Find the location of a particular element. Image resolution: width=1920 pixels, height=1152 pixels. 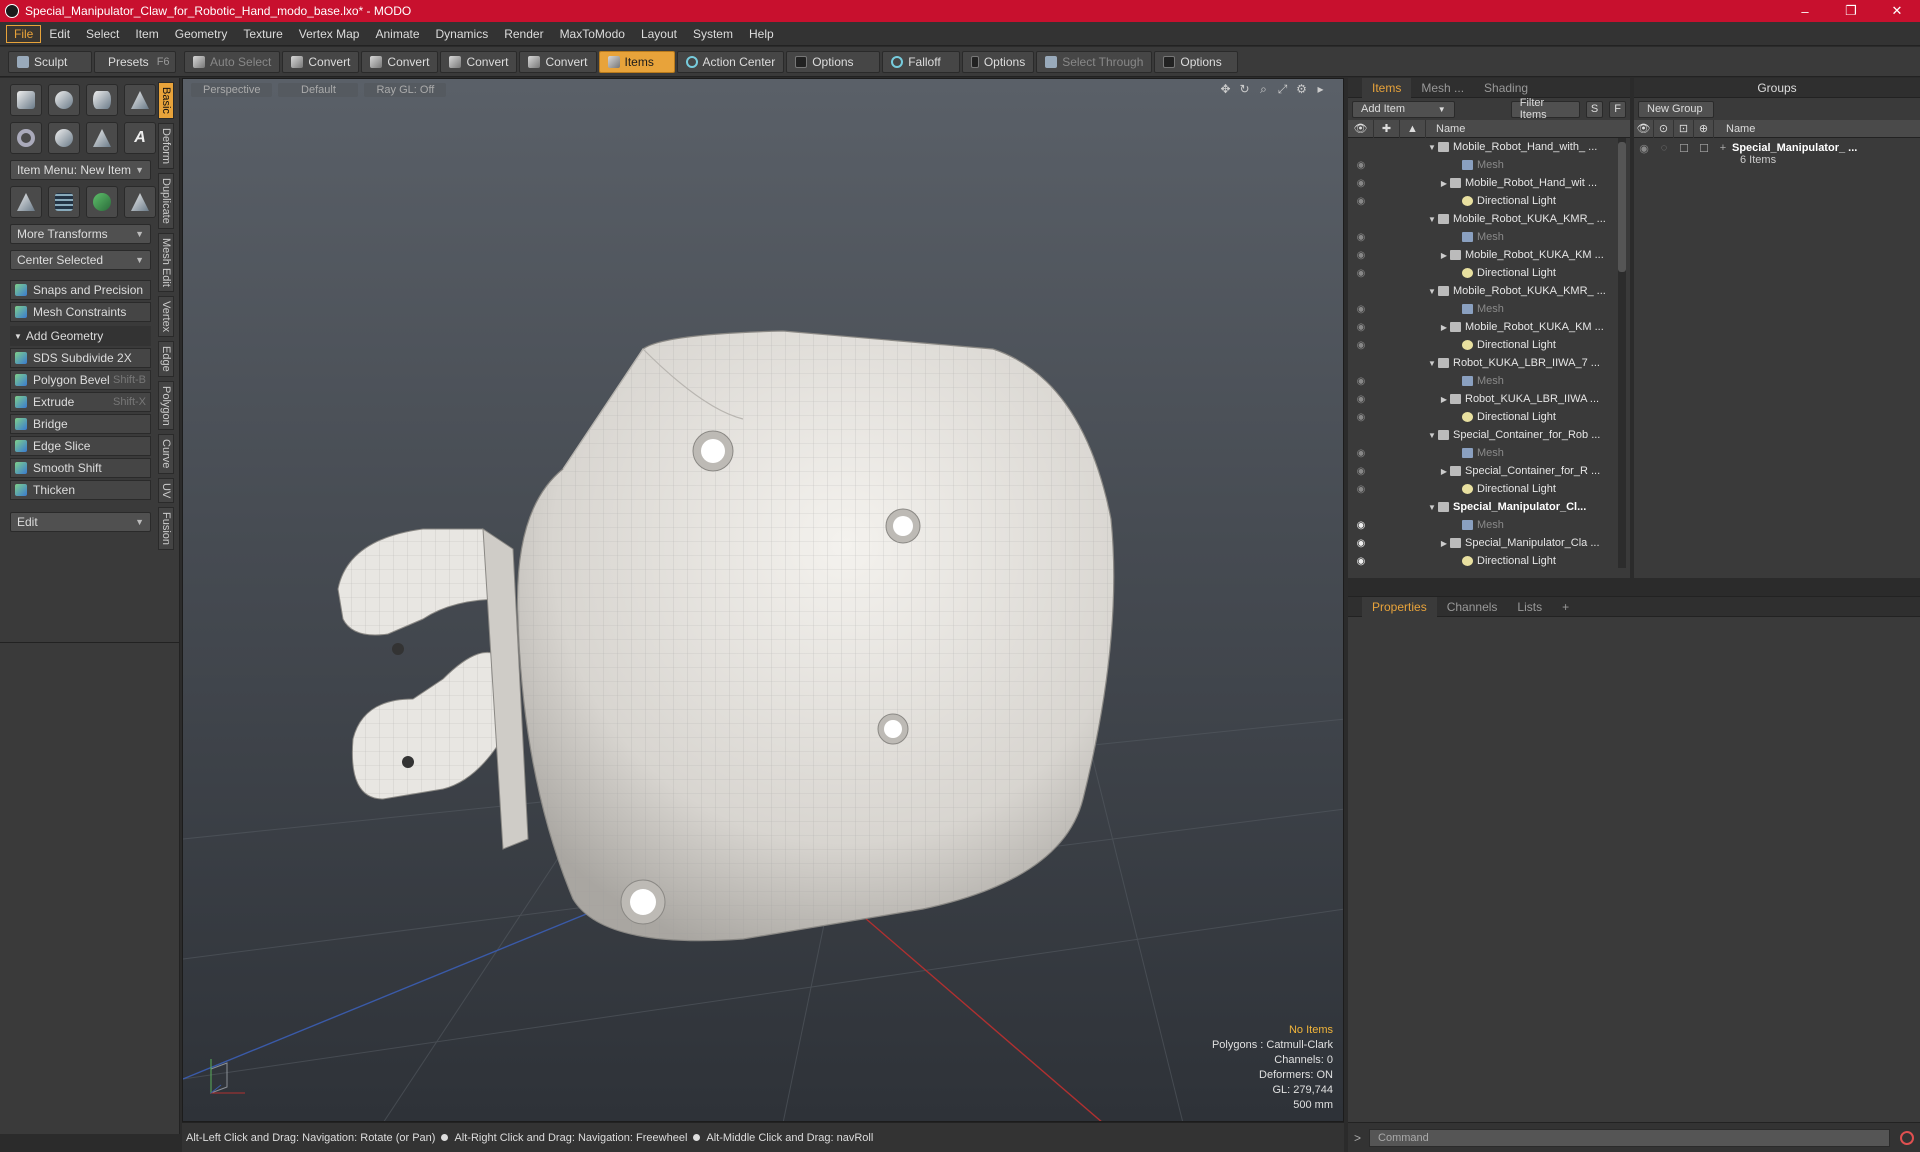

view-dropdown: Perspective is located at coordinates (232, 90).